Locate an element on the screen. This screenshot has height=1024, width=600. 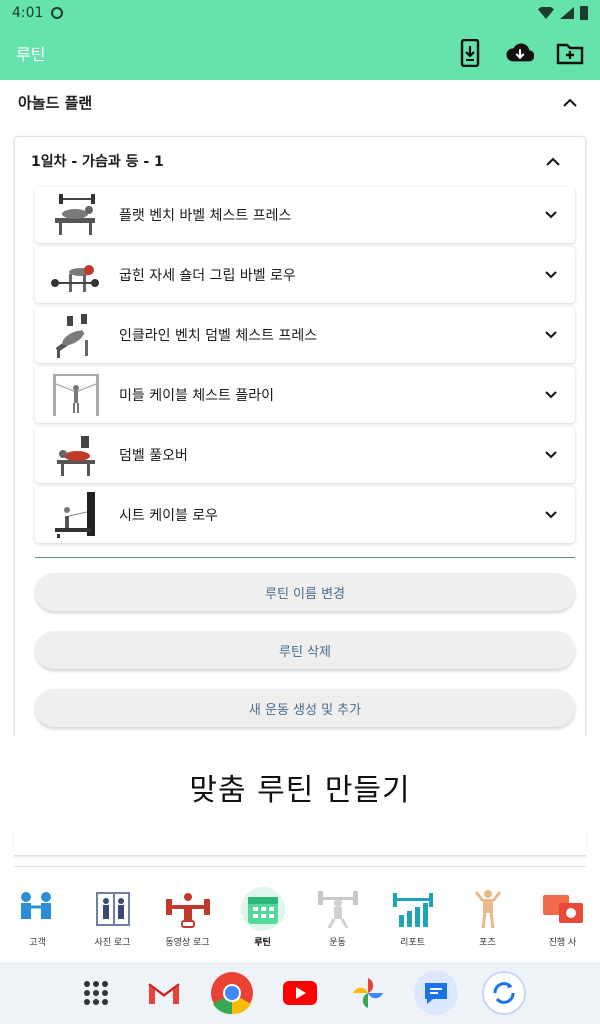
status-time: 4:01 is located at coordinates (28, 13).